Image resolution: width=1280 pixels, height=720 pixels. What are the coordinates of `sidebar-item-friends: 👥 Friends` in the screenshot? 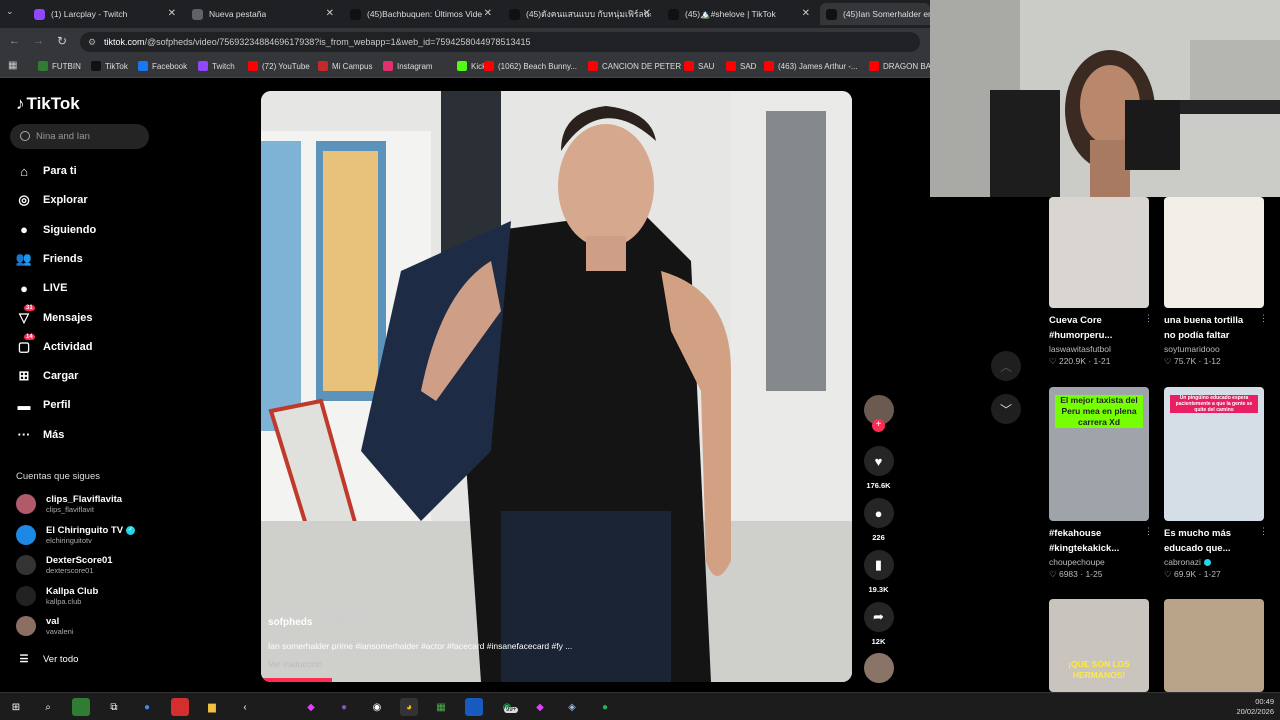 It's located at (49, 259).